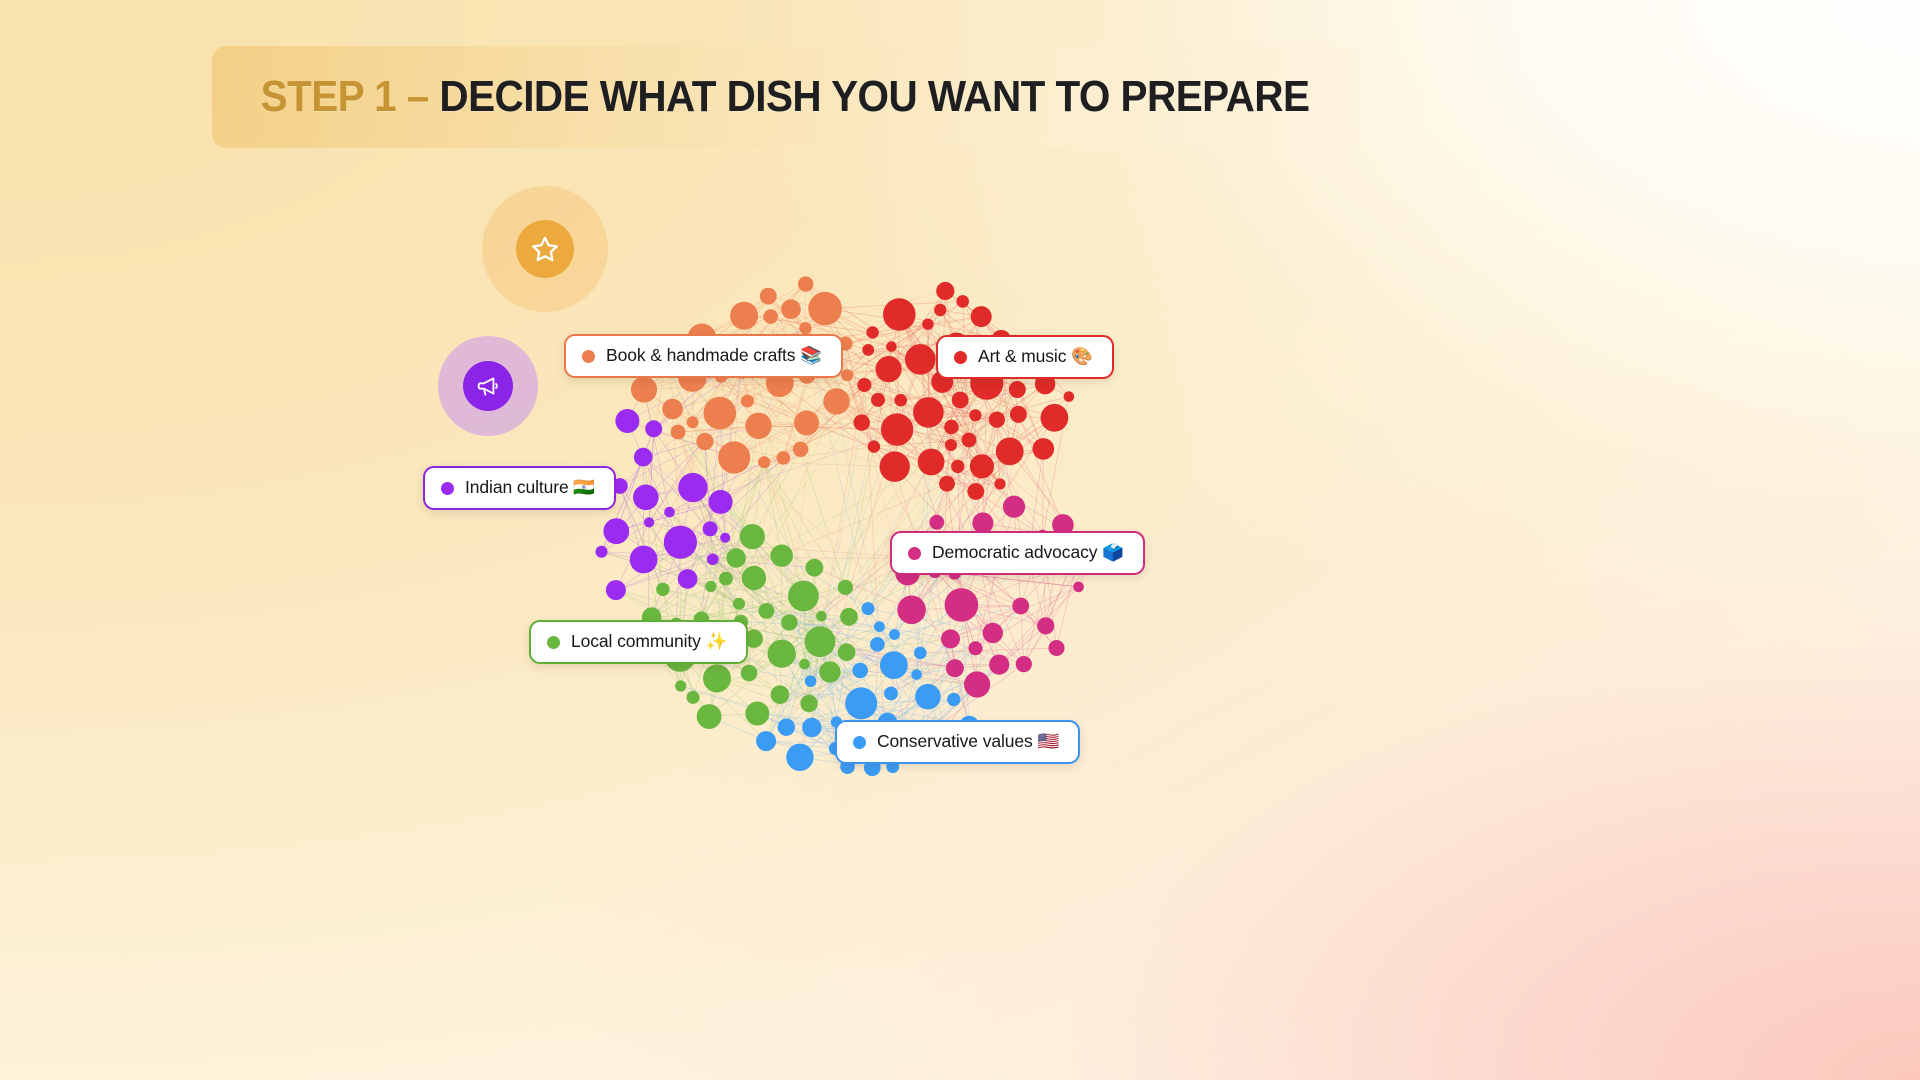 The image size is (1920, 1080). I want to click on legend-chip-indian-culture: Indian culture 🇮🇳, so click(520, 488).